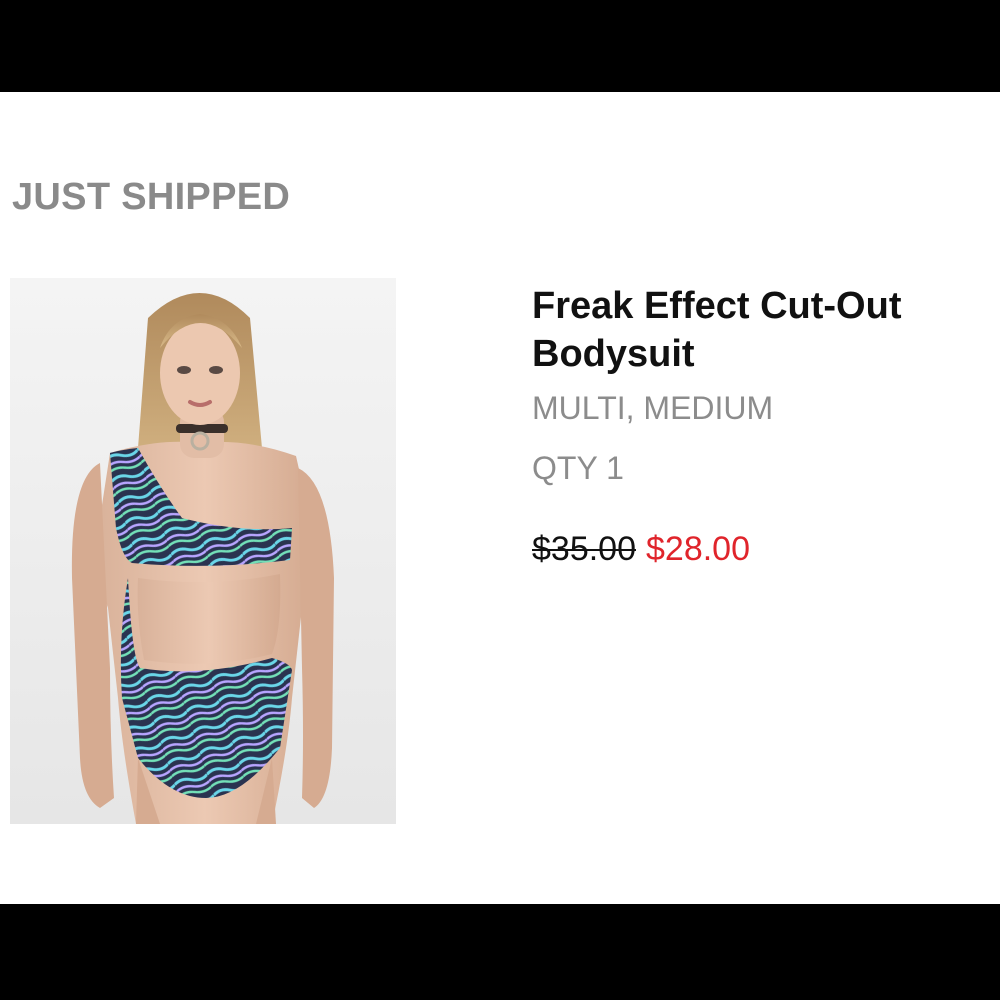  What do you see at coordinates (613, 354) in the screenshot?
I see `product-name-line2: Bodysuit` at bounding box center [613, 354].